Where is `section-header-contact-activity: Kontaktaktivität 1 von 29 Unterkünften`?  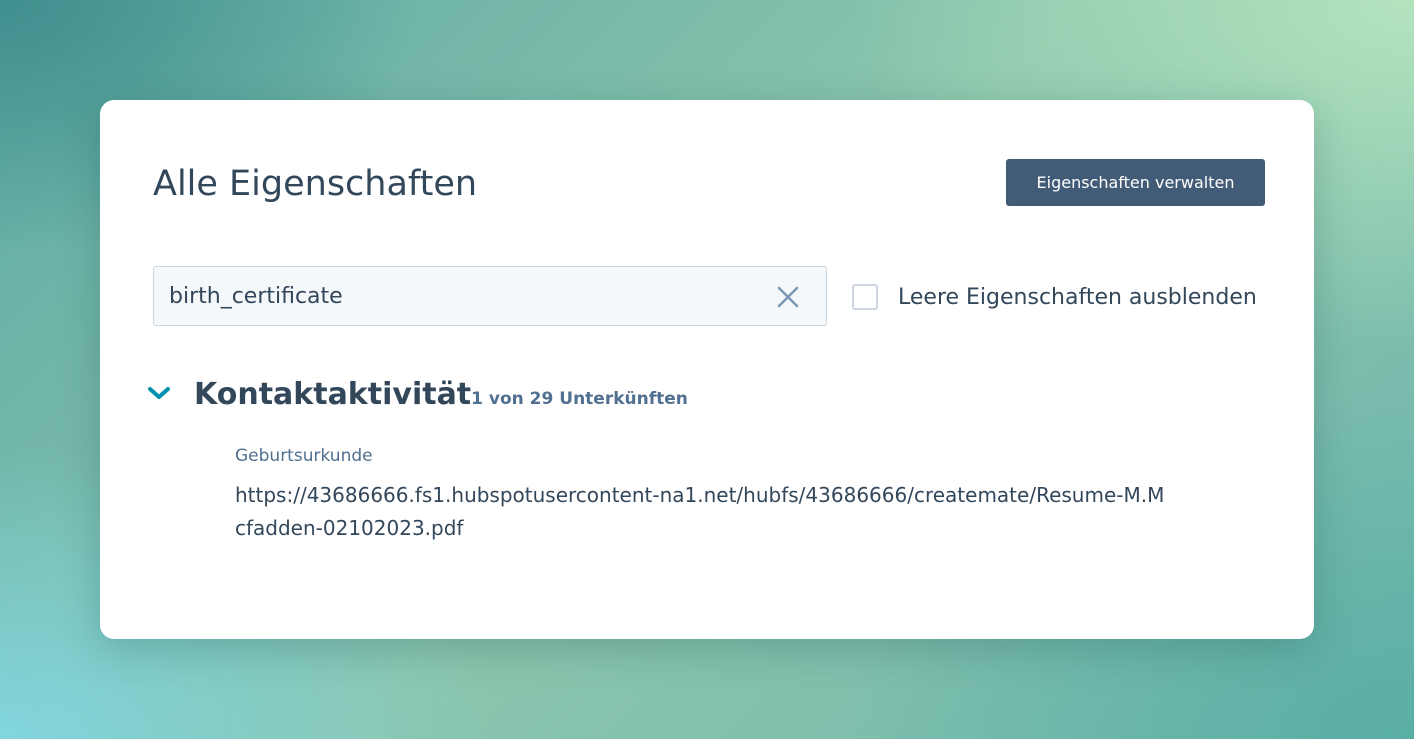 section-header-contact-activity: Kontaktaktivität 1 von 29 Unterkünften is located at coordinates (417, 394).